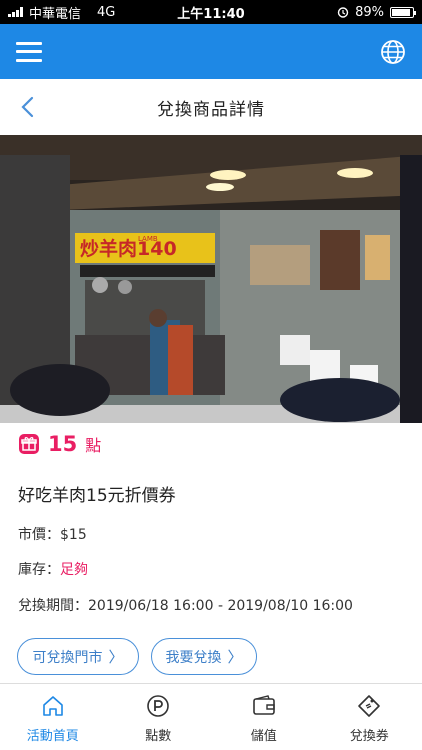 This screenshot has height=750, width=422. I want to click on points-row: 15 點, so click(59, 444).